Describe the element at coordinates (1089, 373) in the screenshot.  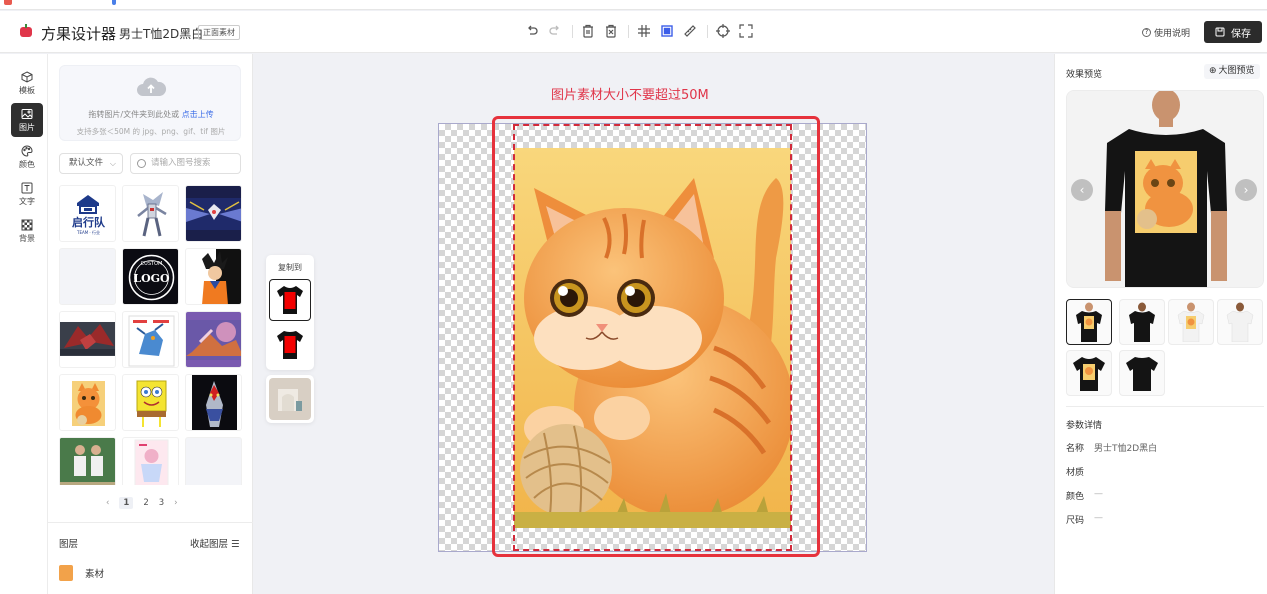
I see `mockup-thumb-flat-front` at that location.